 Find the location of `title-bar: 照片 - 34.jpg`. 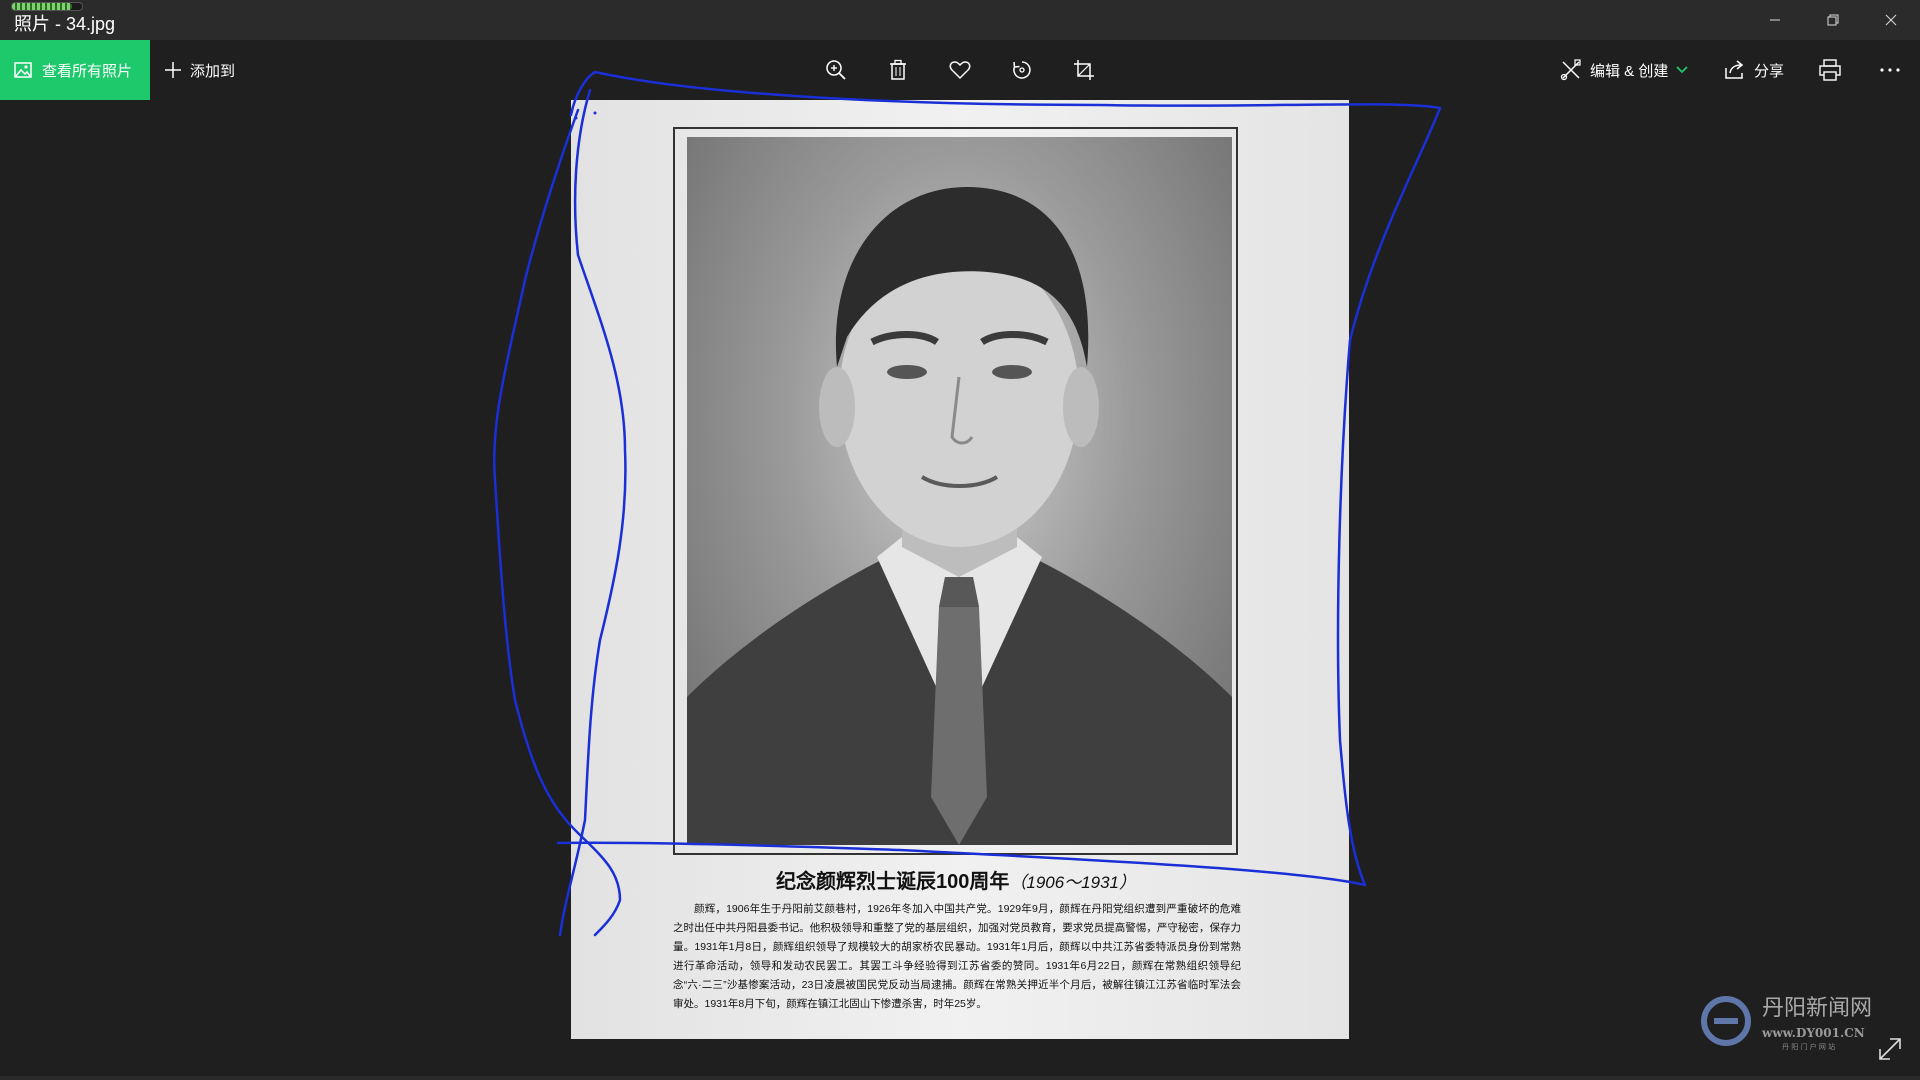

title-bar: 照片 - 34.jpg is located at coordinates (960, 20).